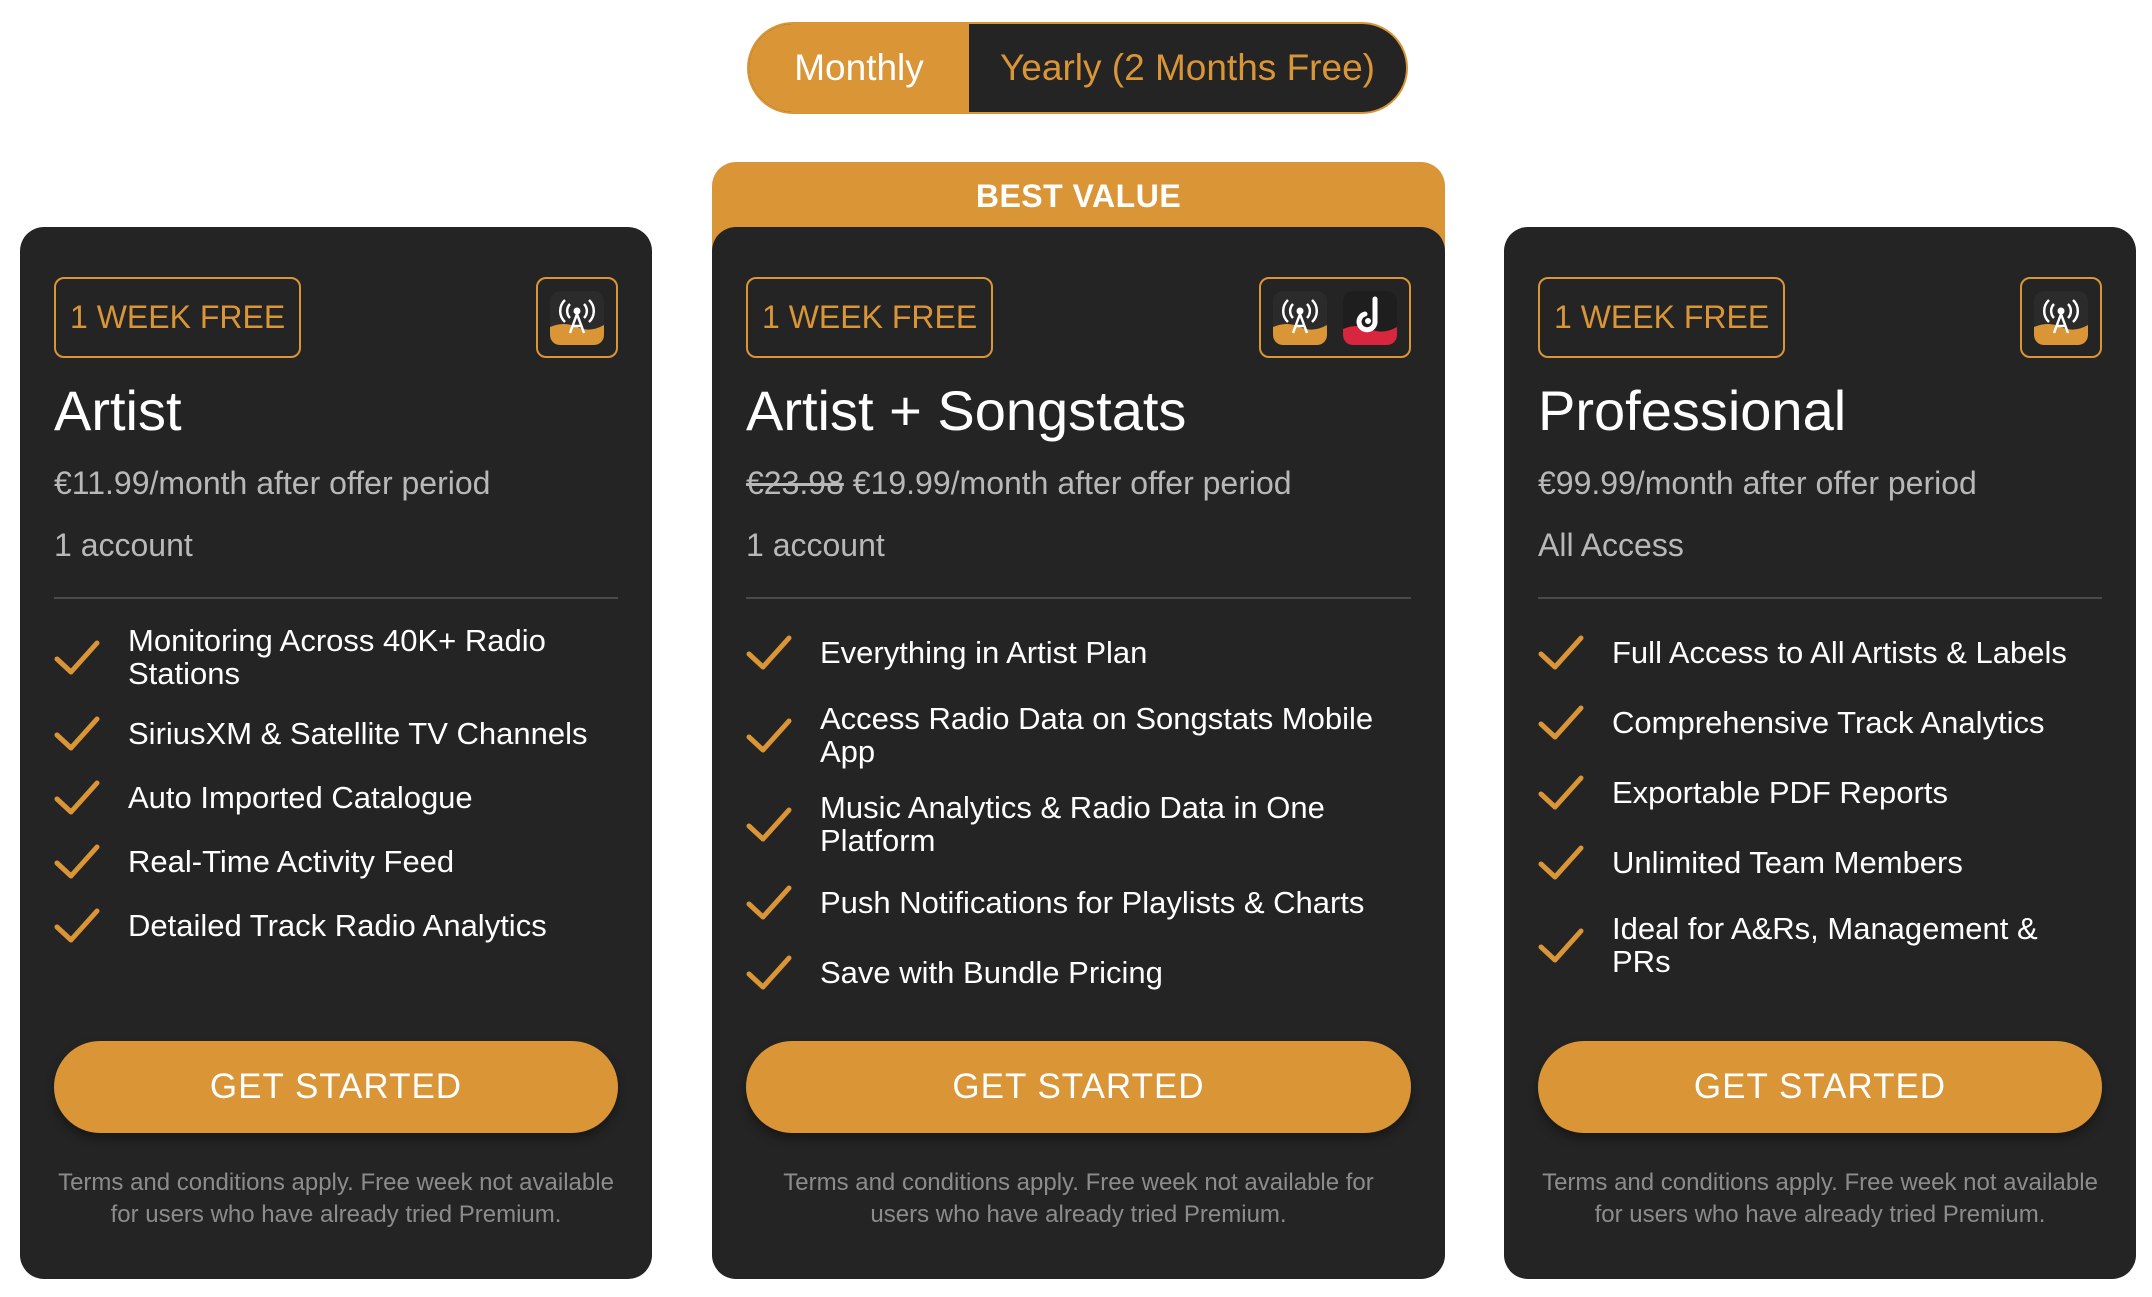 This screenshot has width=2152, height=1297. I want to click on plan-price: €99.99/month after offer period, so click(1757, 483).